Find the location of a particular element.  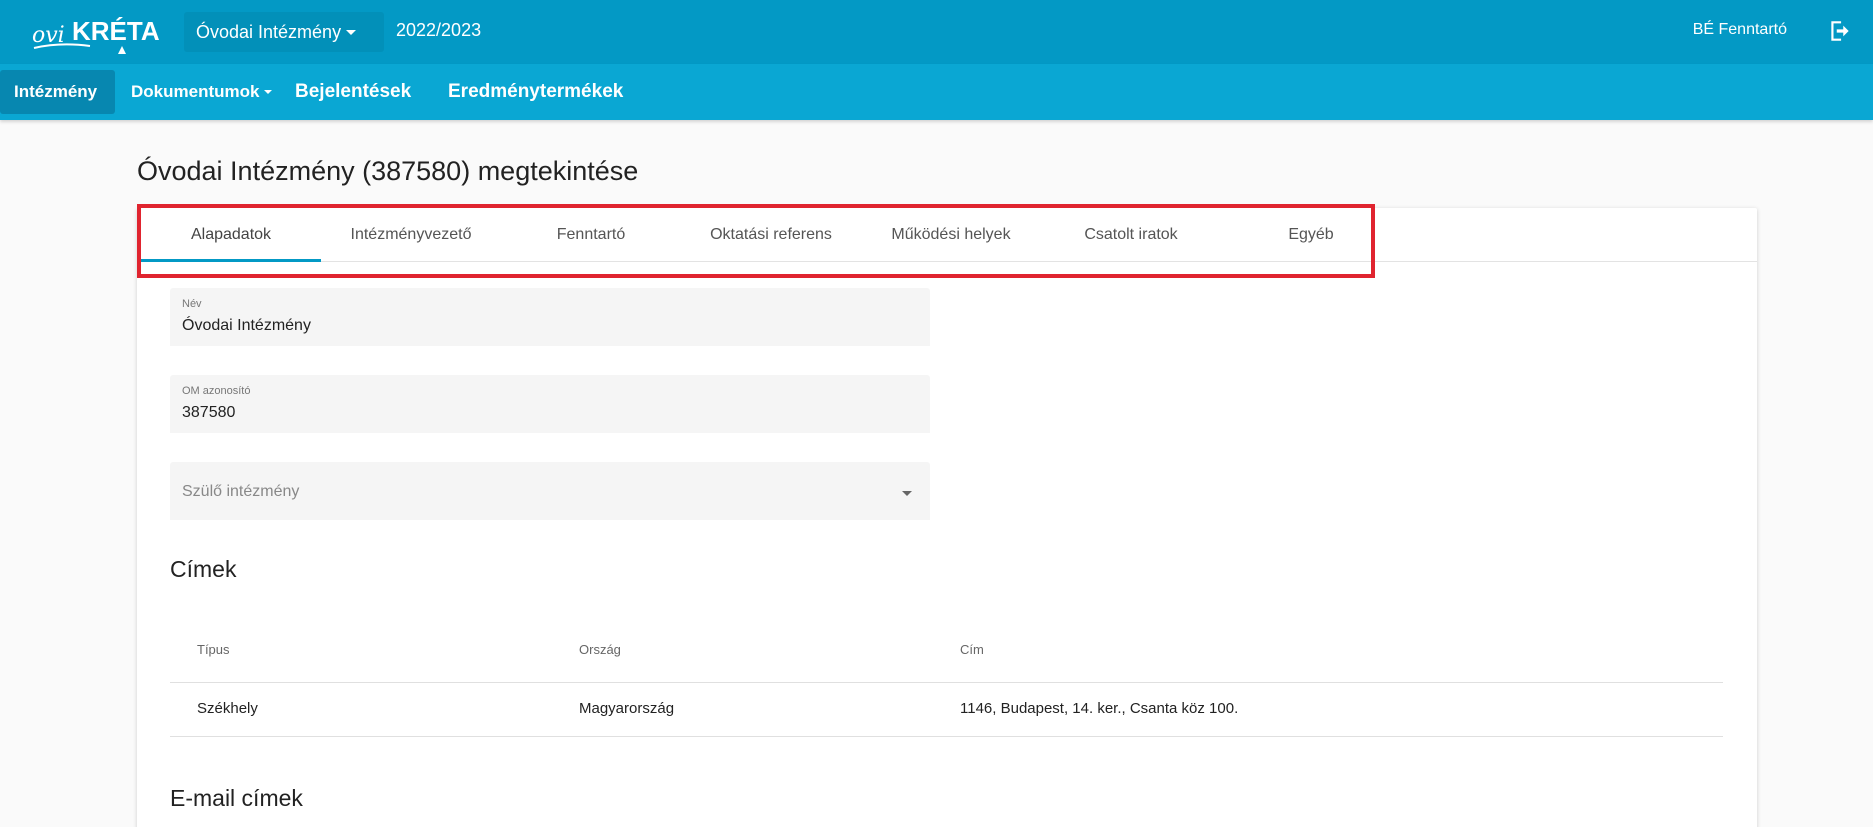

tab-label: Fenntartó is located at coordinates (591, 234).